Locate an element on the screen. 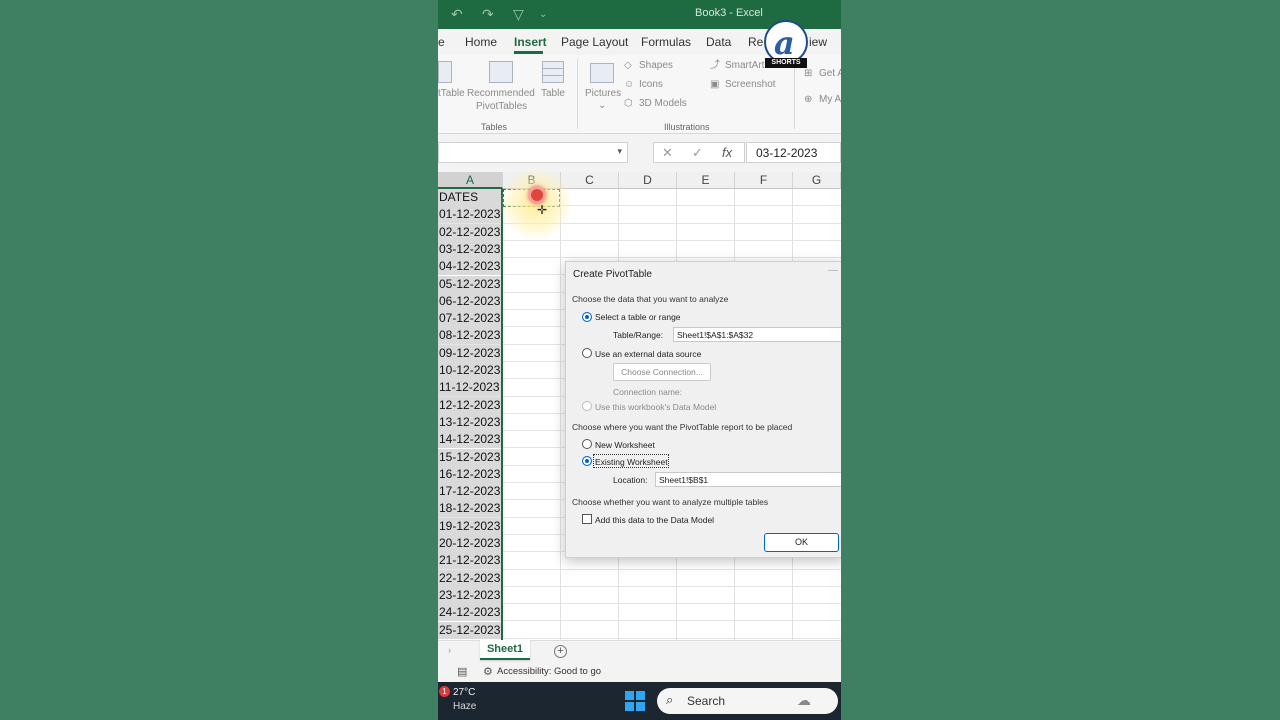  date-cell: 05-12-2023 is located at coordinates (470, 284).